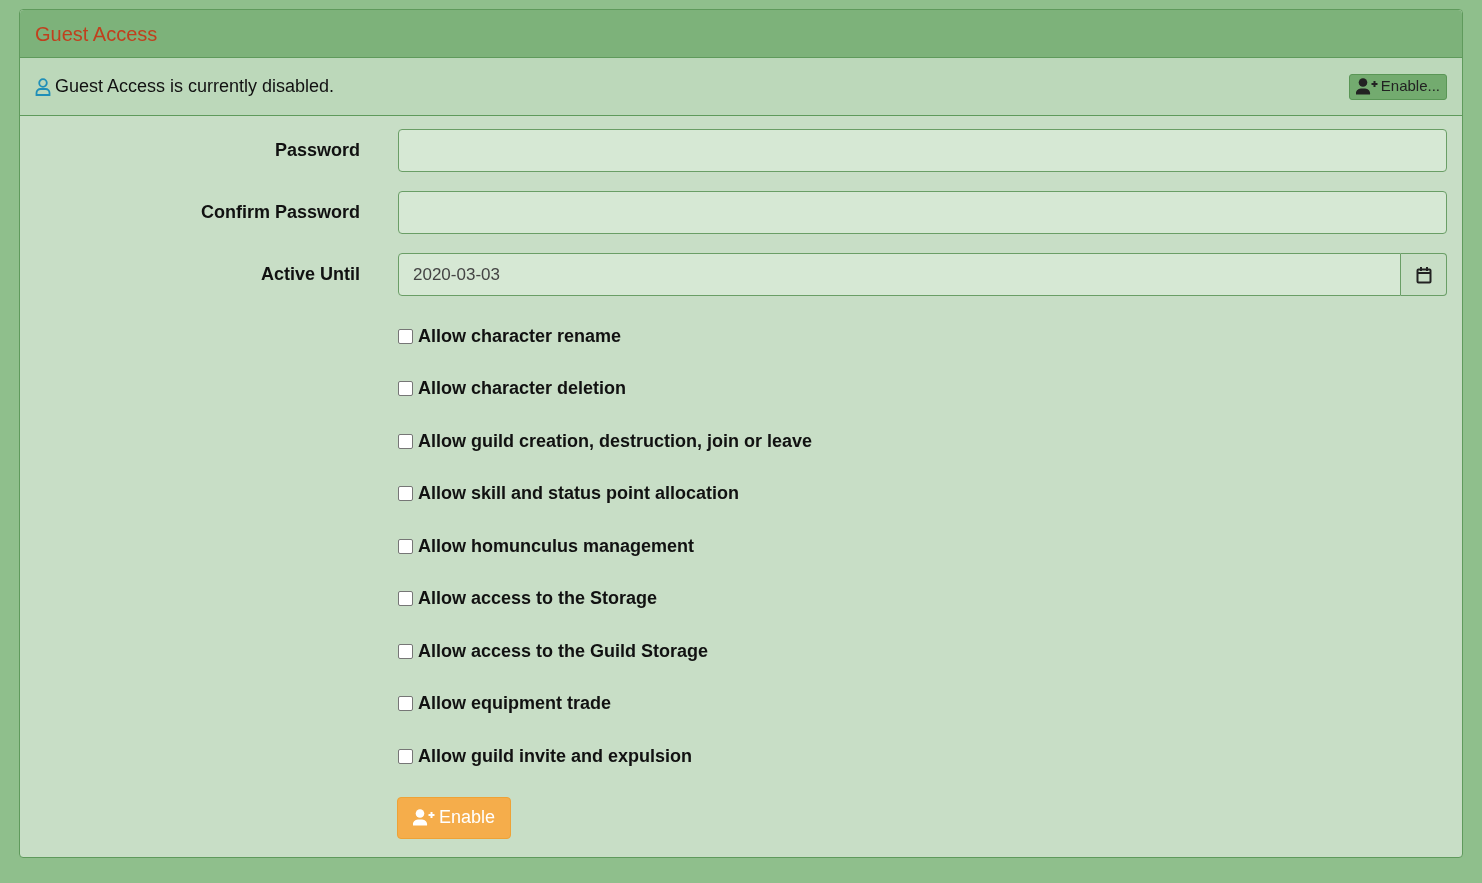  What do you see at coordinates (579, 494) in the screenshot?
I see `checkbox-label: Allow skill and status point allocation` at bounding box center [579, 494].